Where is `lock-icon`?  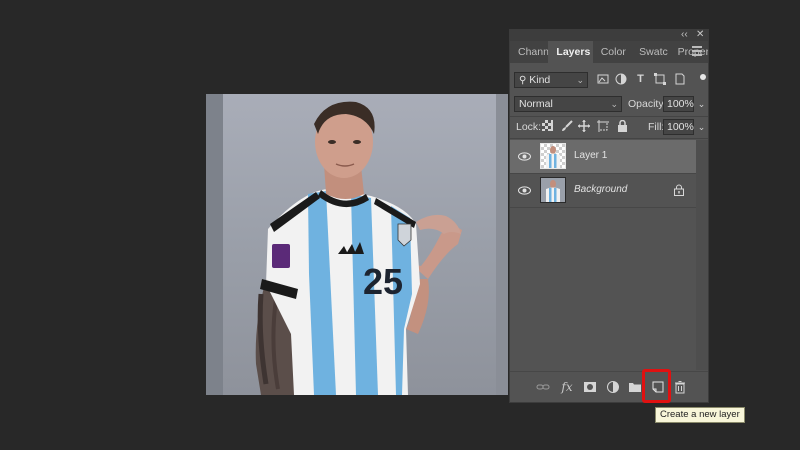
lock-icon is located at coordinates (679, 190).